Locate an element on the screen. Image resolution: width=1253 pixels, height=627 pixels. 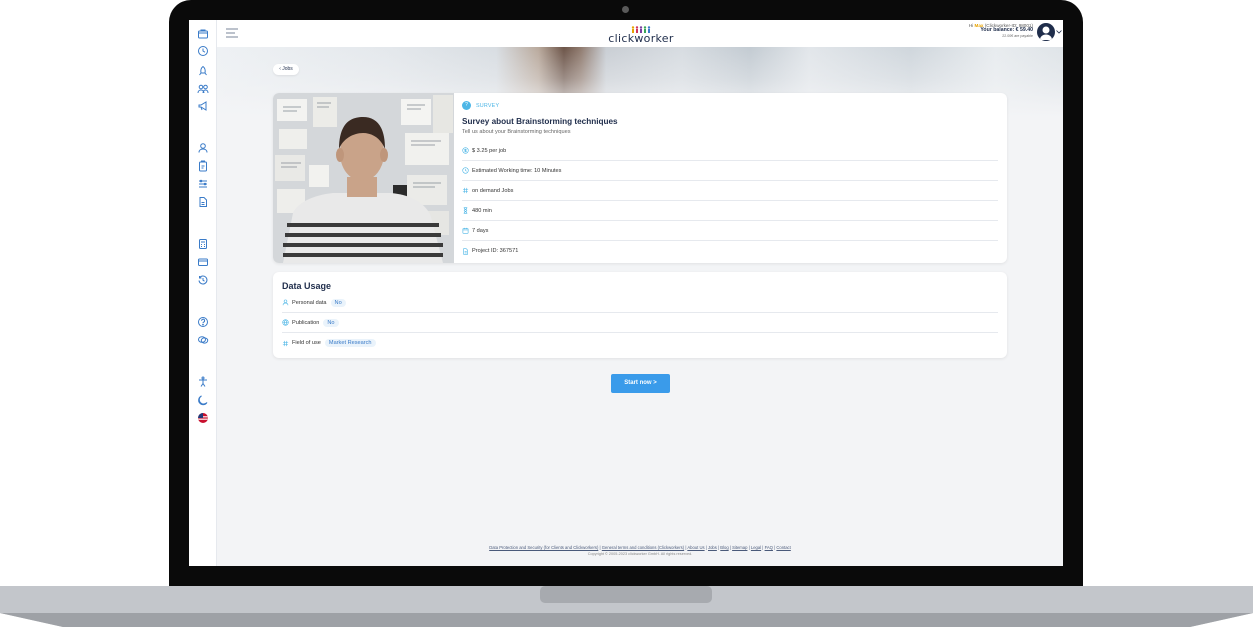
detail-row-days: 7 days is located at coordinates (730, 231).